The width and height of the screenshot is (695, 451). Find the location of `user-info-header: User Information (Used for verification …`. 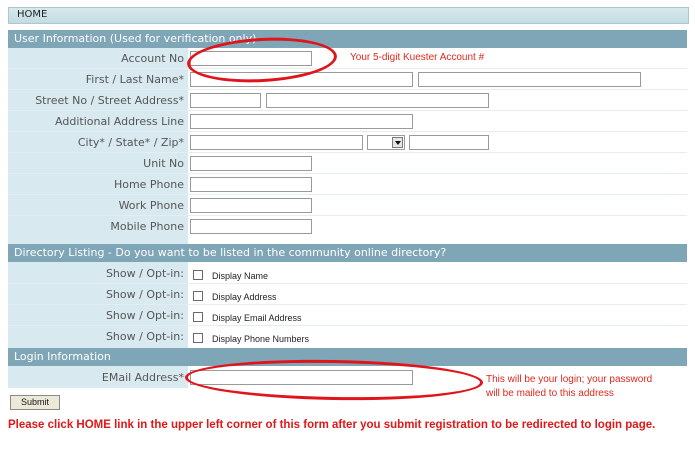

user-info-header: User Information (Used for verification … is located at coordinates (347, 39).